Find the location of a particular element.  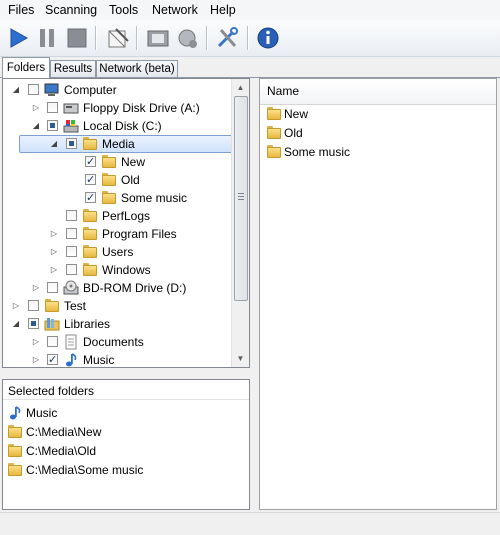

pause-icon is located at coordinates (47, 38).